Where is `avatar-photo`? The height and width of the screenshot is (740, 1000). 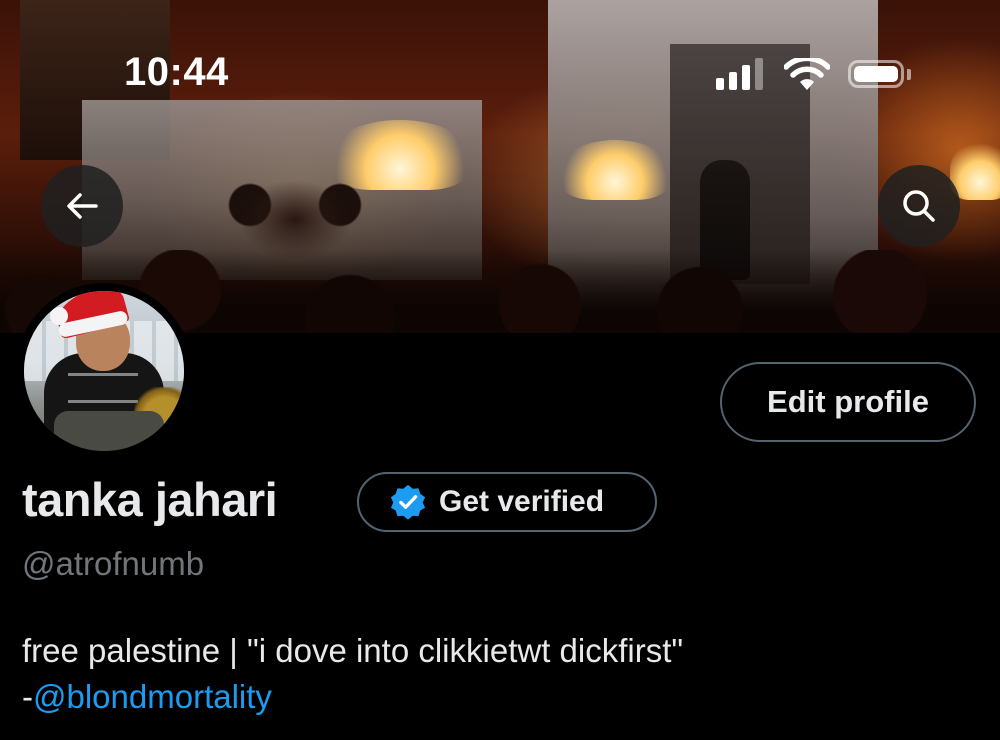
avatar-photo is located at coordinates (104, 371).